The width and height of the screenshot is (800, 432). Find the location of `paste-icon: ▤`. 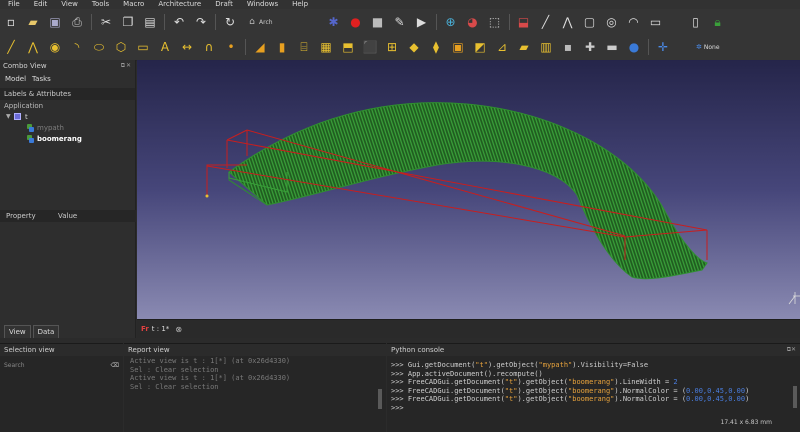

paste-icon: ▤ is located at coordinates (150, 22).